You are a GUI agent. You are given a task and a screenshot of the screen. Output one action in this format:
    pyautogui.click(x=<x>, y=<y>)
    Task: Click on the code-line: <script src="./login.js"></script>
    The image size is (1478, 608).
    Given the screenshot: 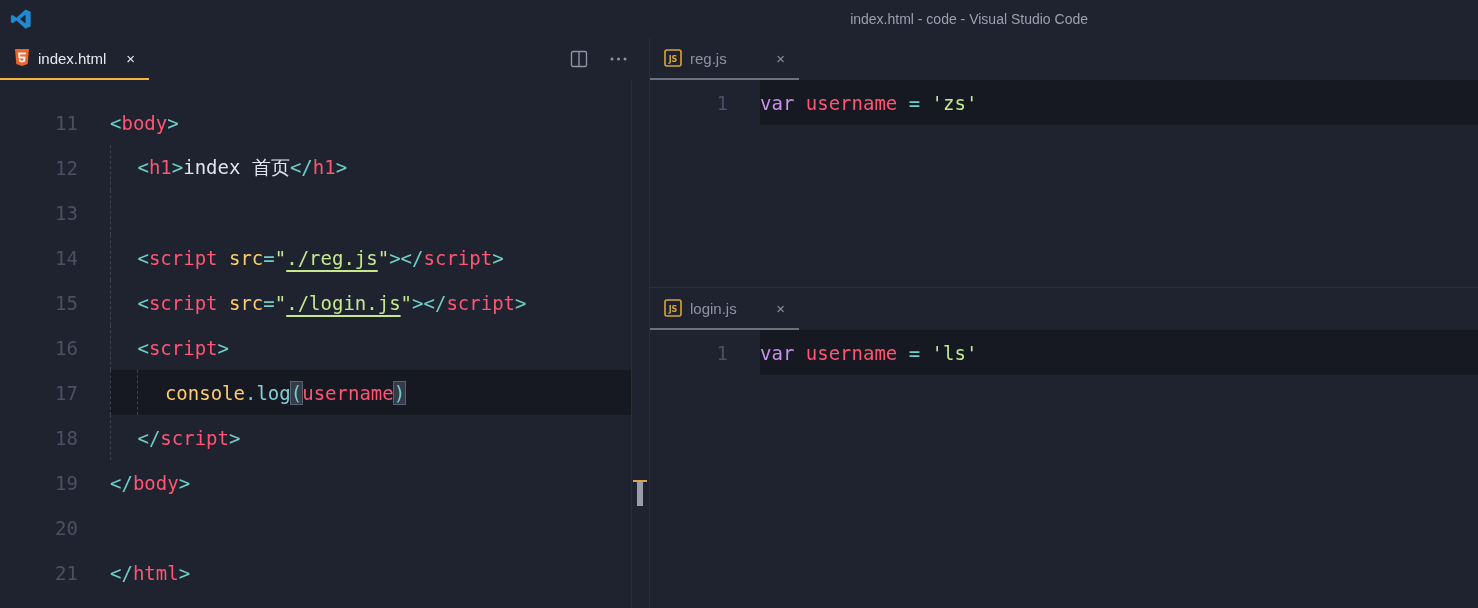 What is the action you would take?
    pyautogui.click(x=332, y=302)
    